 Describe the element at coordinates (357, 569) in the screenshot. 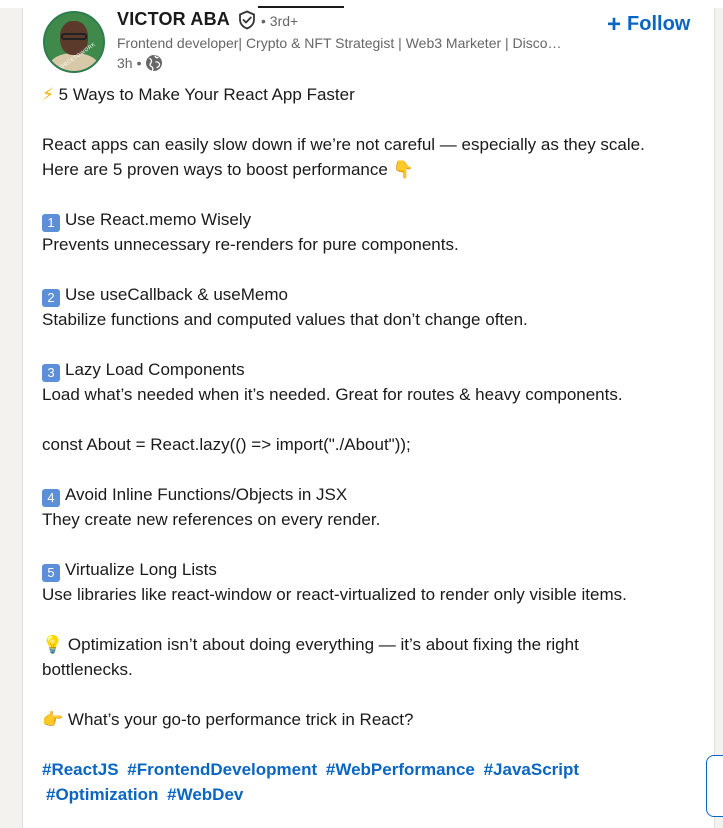

I see `tip-5-title-line: 5 Virtualize Long Lists` at that location.